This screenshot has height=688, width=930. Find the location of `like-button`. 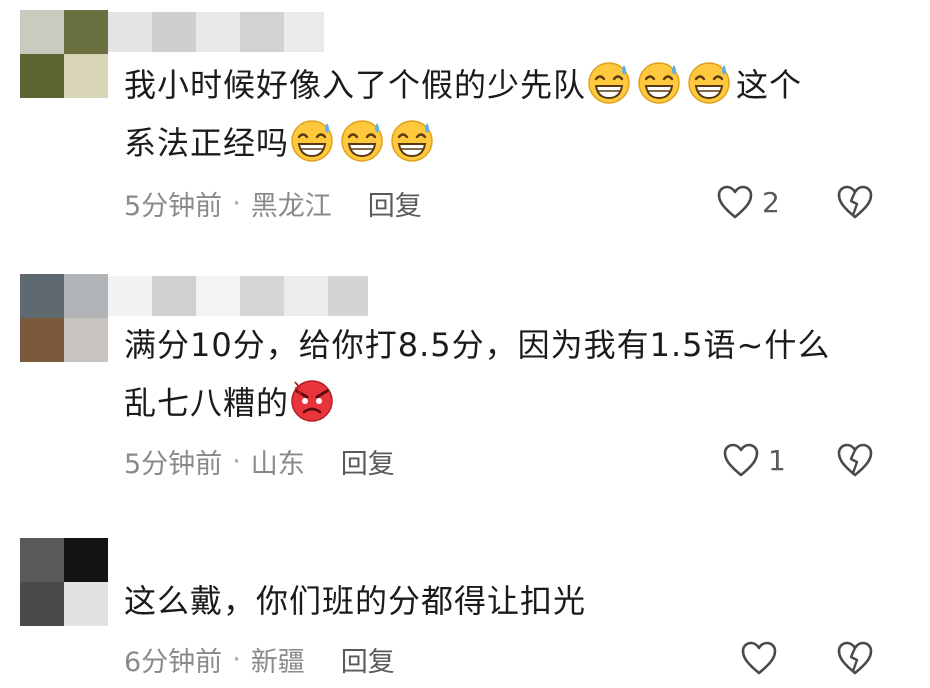

like-button is located at coordinates (759, 658).